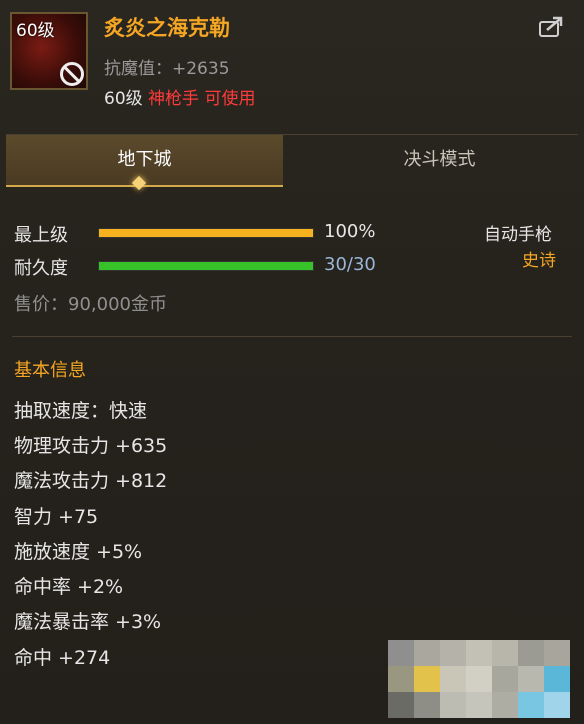 The width and height of the screenshot is (584, 724). I want to click on tab-dungeon: 地下城, so click(144, 161).